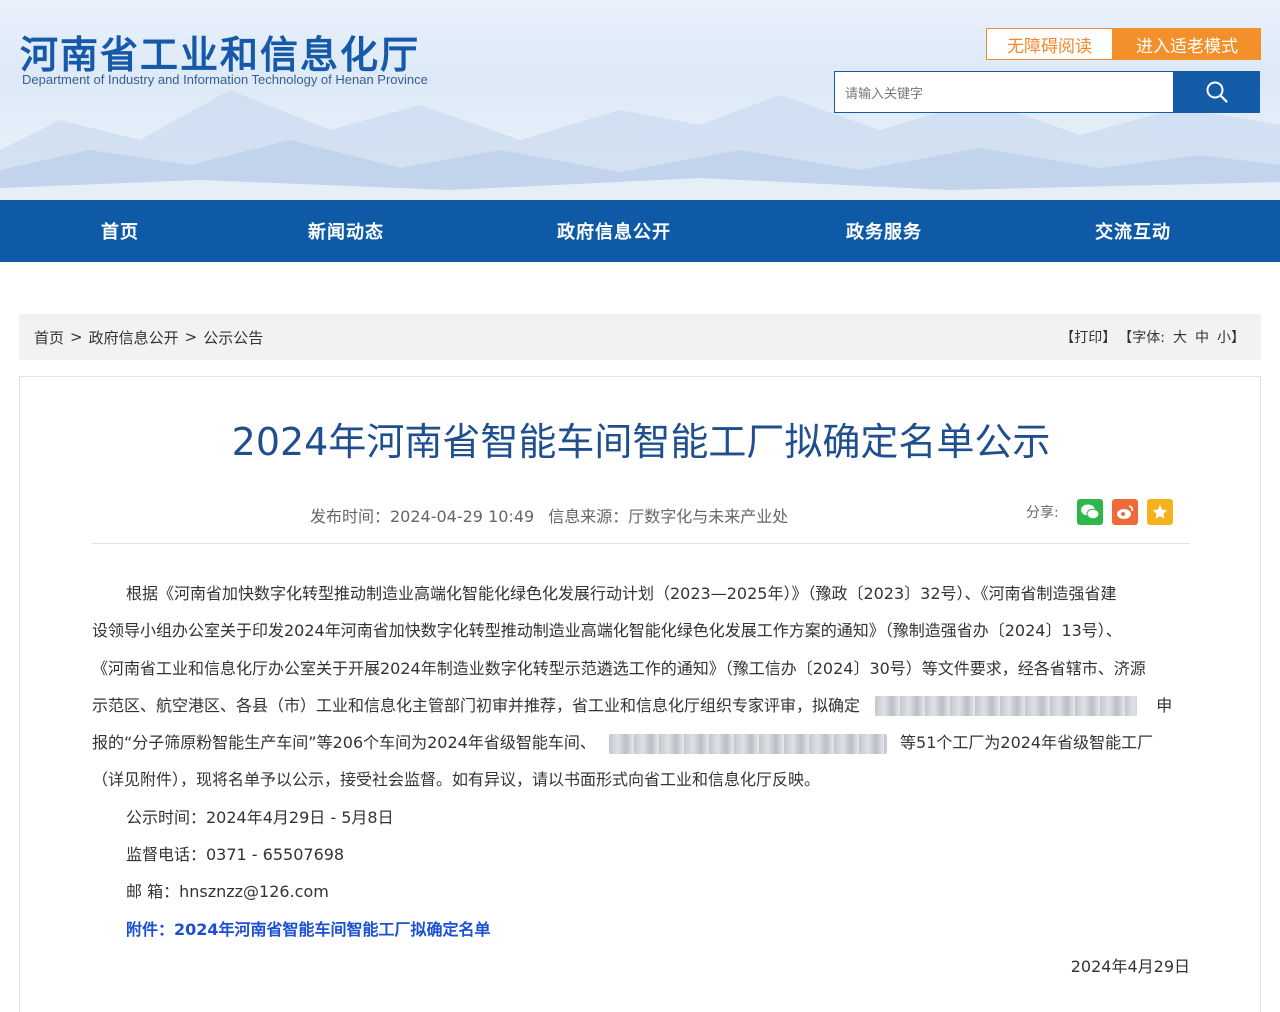 The width and height of the screenshot is (1280, 1012). Describe the element at coordinates (614, 231) in the screenshot. I see `nav-item-gov-info: 政府信息公开` at that location.